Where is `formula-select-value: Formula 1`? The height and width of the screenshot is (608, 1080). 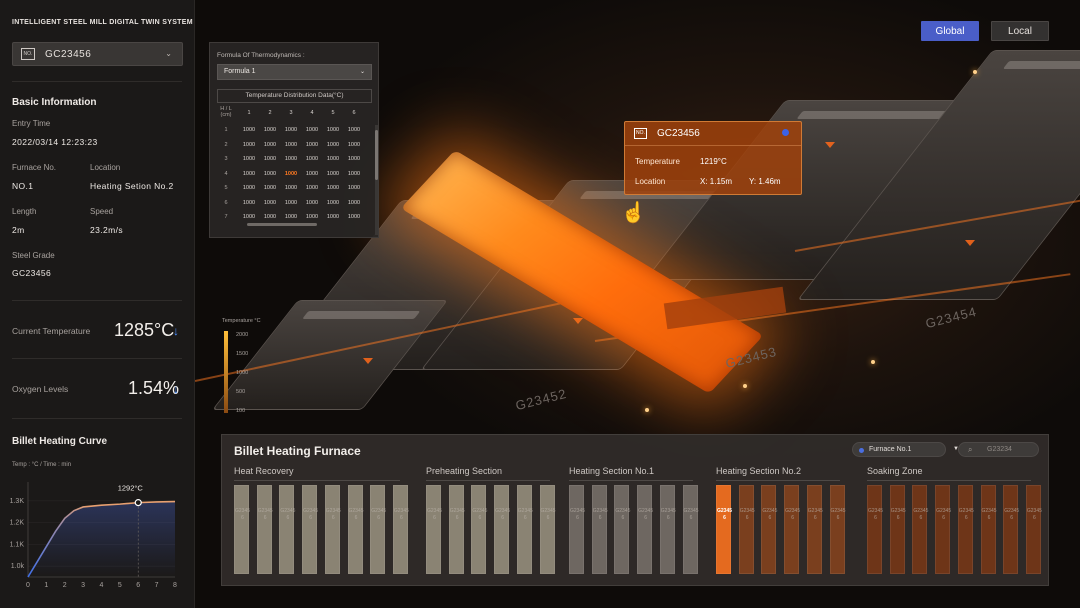
formula-select-value: Formula 1 is located at coordinates (240, 71).